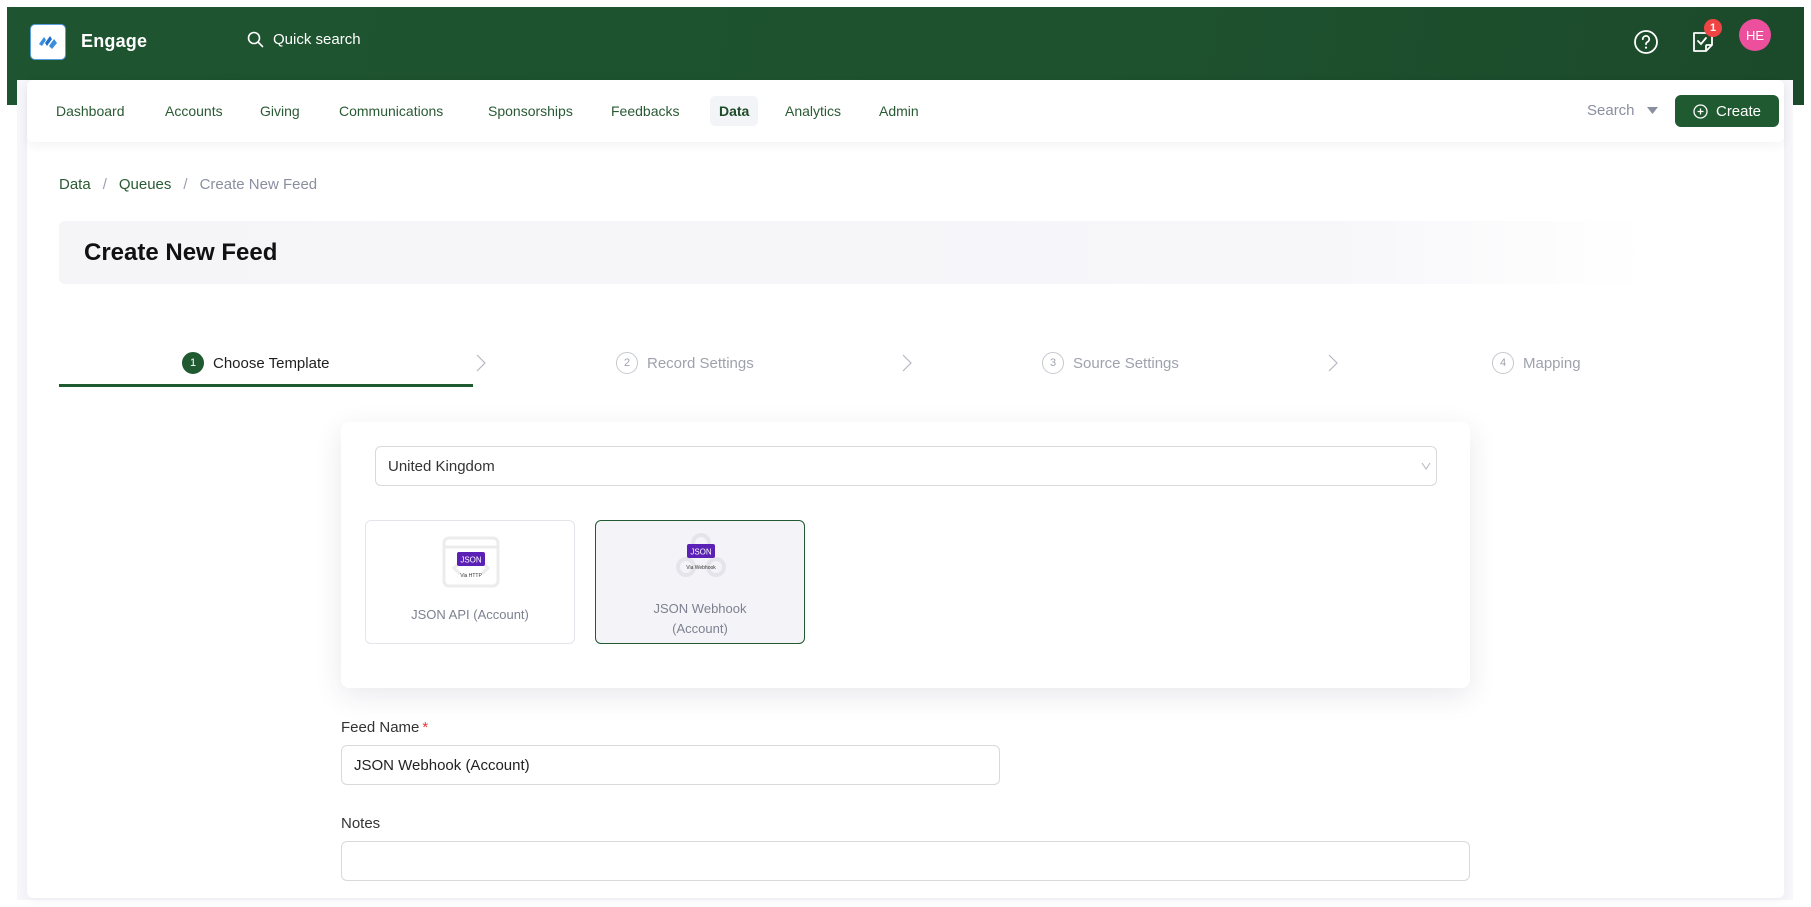  What do you see at coordinates (670, 765) in the screenshot?
I see `feed-name-input` at bounding box center [670, 765].